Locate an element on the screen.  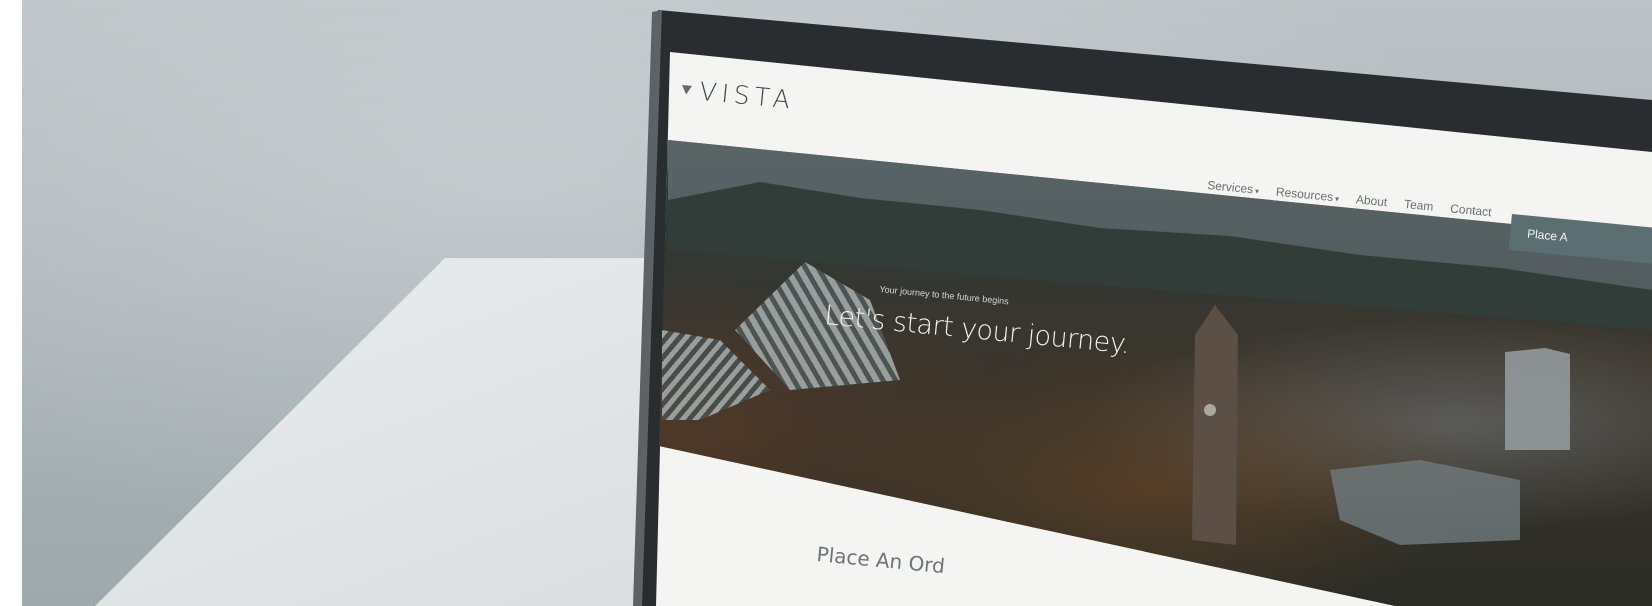
nav-item-about: About is located at coordinates (1371, 200).